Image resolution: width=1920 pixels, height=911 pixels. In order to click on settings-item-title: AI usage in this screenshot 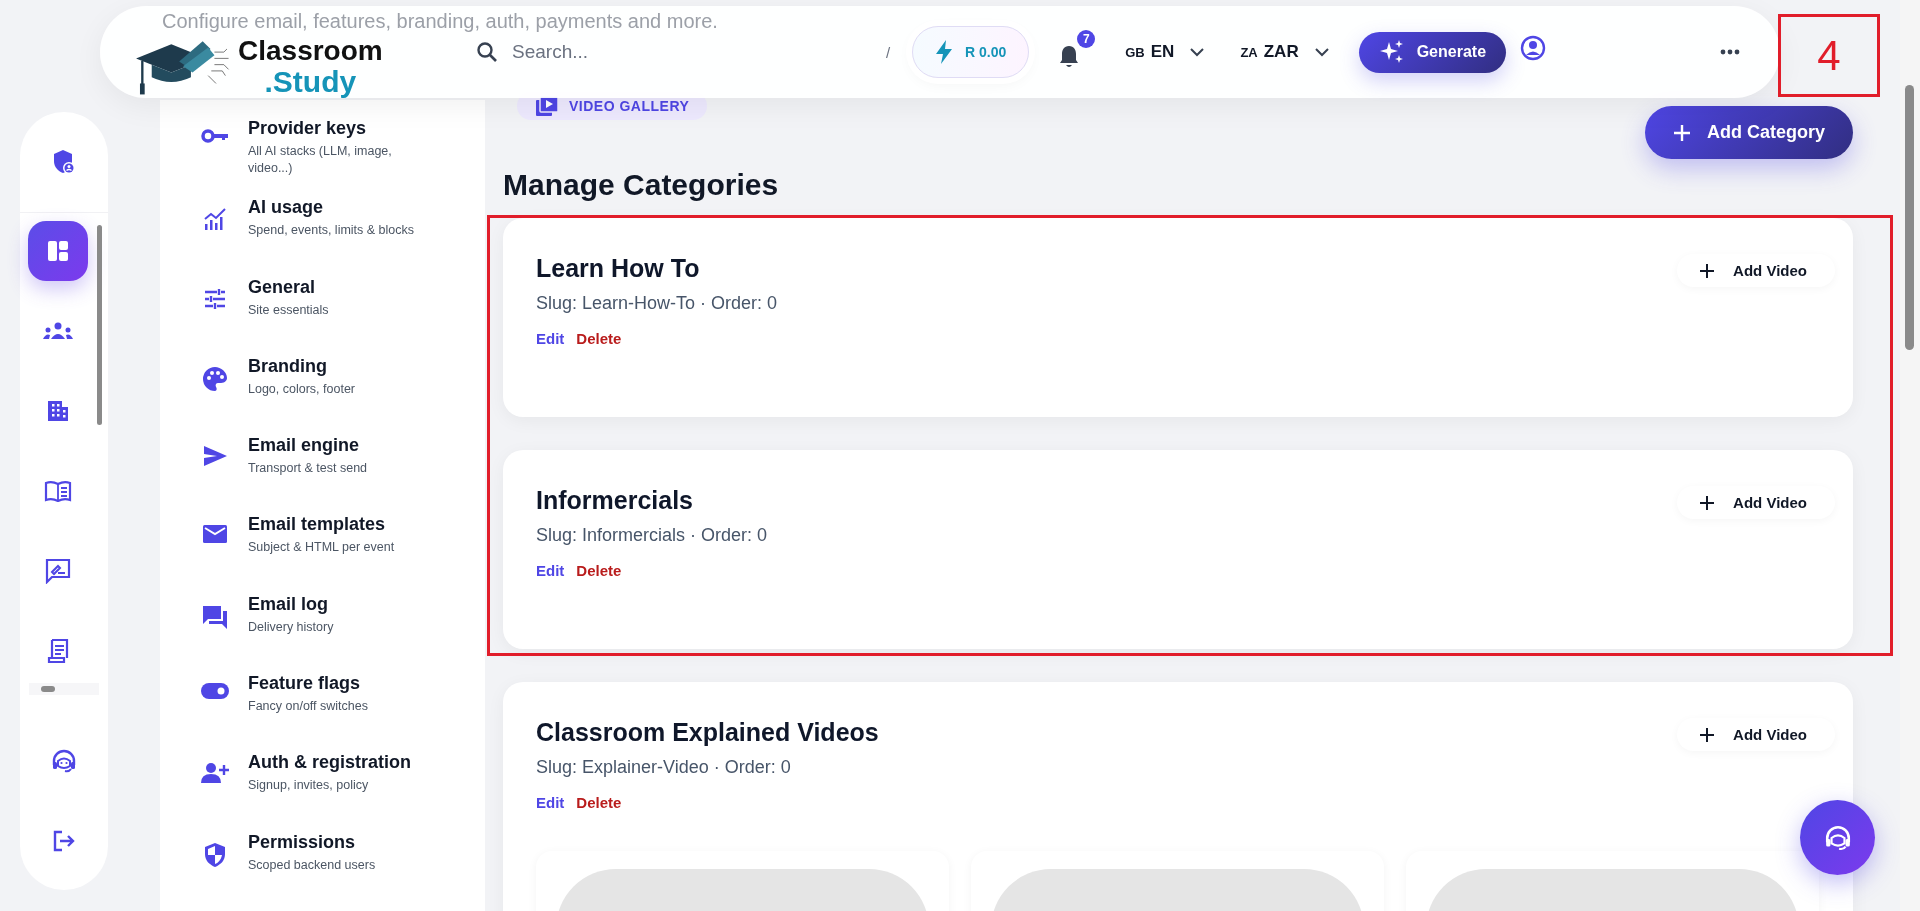, I will do `click(286, 208)`.